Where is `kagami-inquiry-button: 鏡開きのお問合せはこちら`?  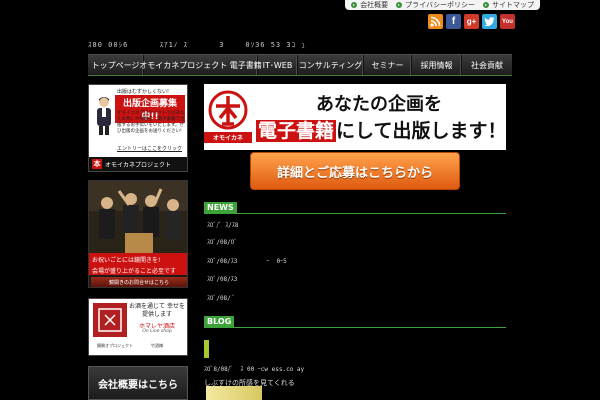
kagami-inquiry-button: 鏡開きのお問合せはこちら is located at coordinates (139, 282).